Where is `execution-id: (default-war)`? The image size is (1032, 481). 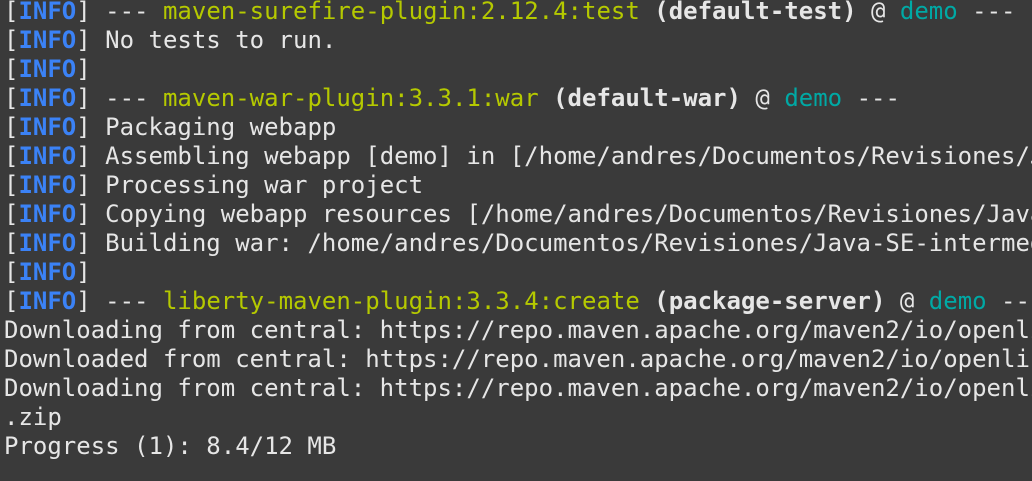 execution-id: (default-war) is located at coordinates (647, 98).